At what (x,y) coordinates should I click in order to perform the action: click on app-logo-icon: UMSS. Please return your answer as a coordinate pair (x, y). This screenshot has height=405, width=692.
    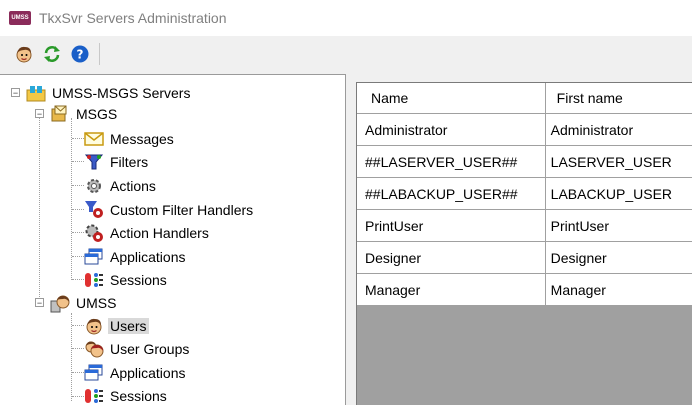
    Looking at the image, I should click on (20, 18).